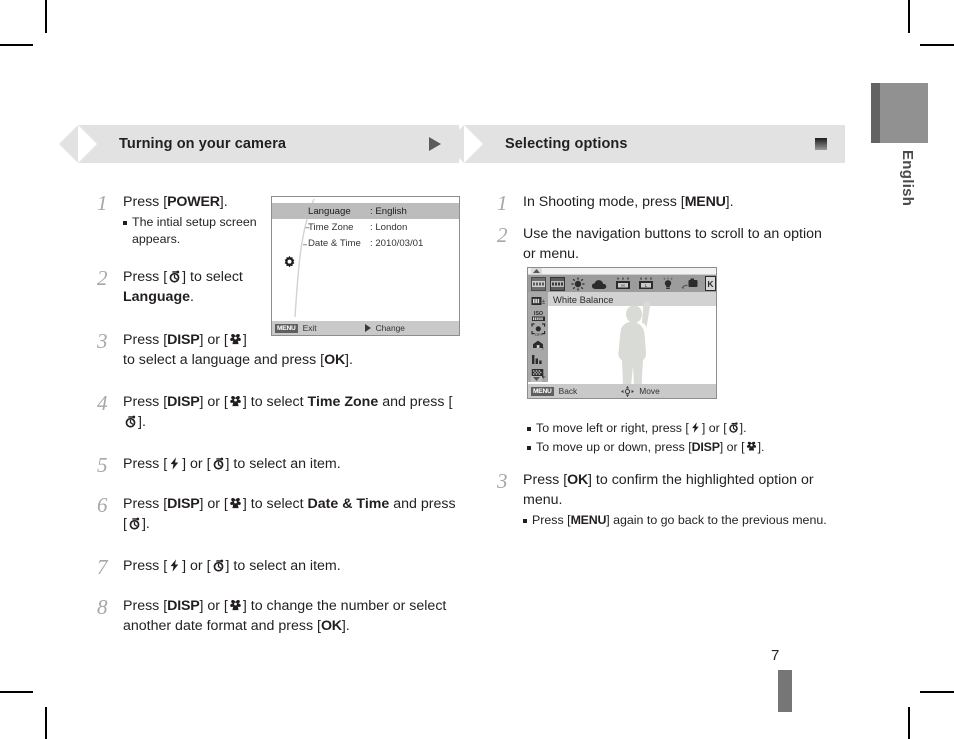  Describe the element at coordinates (536, 271) in the screenshot. I see `scroll-up-icon` at that location.